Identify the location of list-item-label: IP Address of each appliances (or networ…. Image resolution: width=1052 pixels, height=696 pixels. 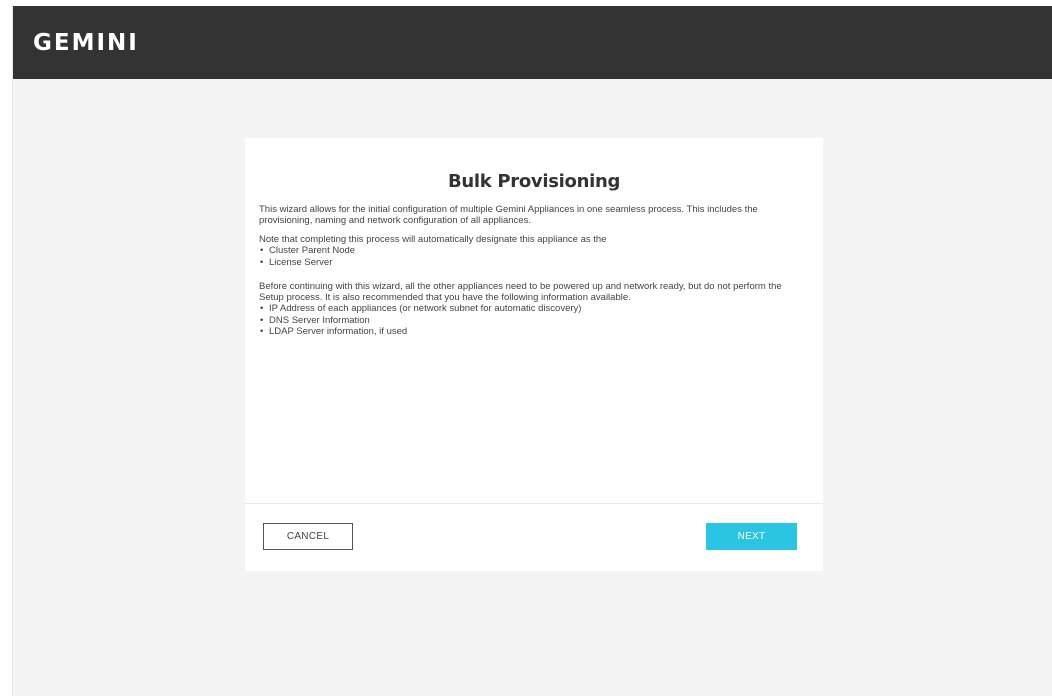
(425, 308).